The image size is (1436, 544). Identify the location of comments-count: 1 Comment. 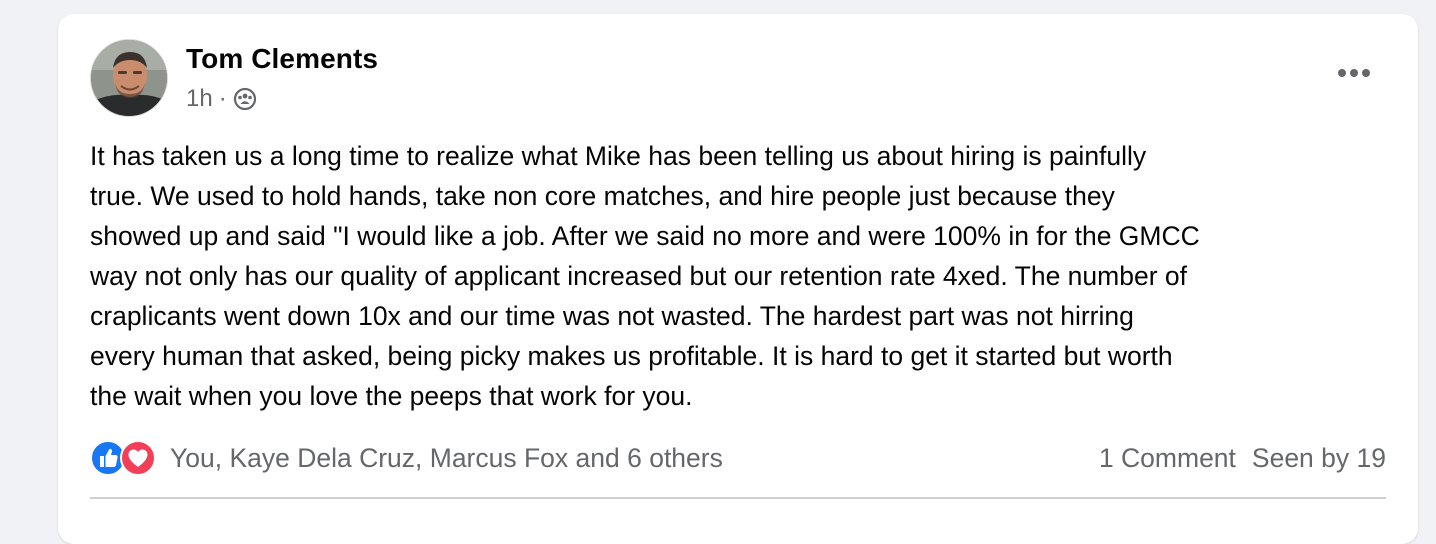
(1167, 458).